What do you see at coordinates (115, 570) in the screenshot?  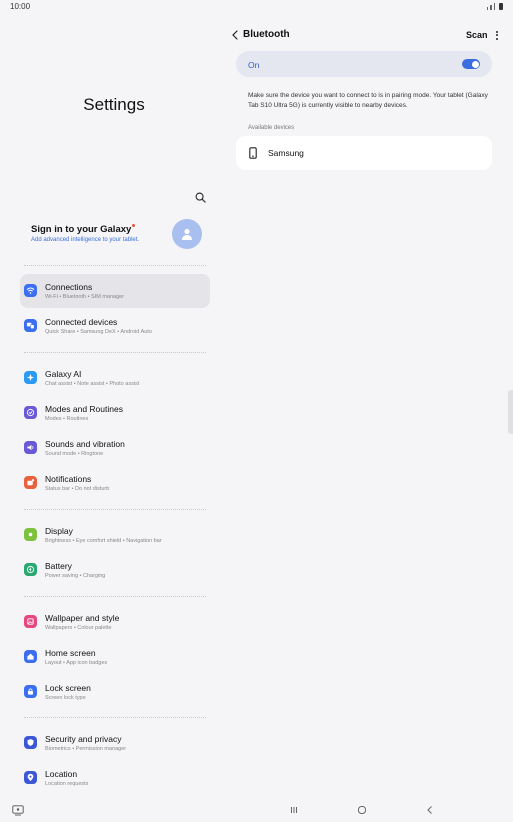 I see `menu-item-battery: Battery Power saving • Charging` at bounding box center [115, 570].